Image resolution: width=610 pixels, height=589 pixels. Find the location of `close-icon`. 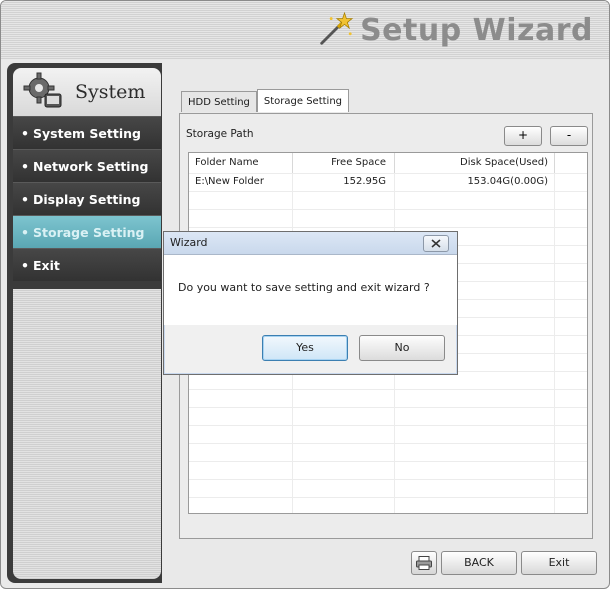

close-icon is located at coordinates (436, 243).